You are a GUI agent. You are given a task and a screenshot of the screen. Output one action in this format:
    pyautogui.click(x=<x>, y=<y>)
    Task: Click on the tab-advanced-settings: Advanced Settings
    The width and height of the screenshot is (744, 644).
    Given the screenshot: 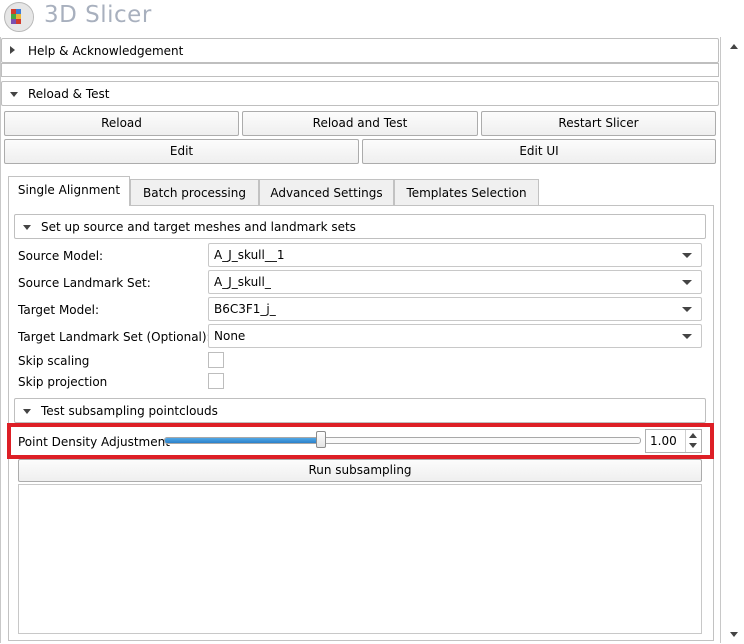 What is the action you would take?
    pyautogui.click(x=326, y=193)
    